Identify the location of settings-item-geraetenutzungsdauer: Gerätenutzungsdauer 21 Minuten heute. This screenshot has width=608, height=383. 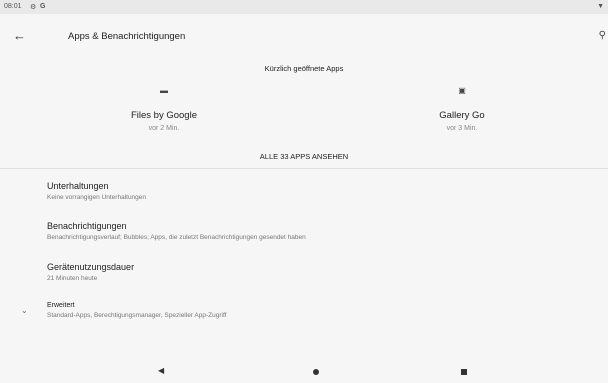
(90, 272).